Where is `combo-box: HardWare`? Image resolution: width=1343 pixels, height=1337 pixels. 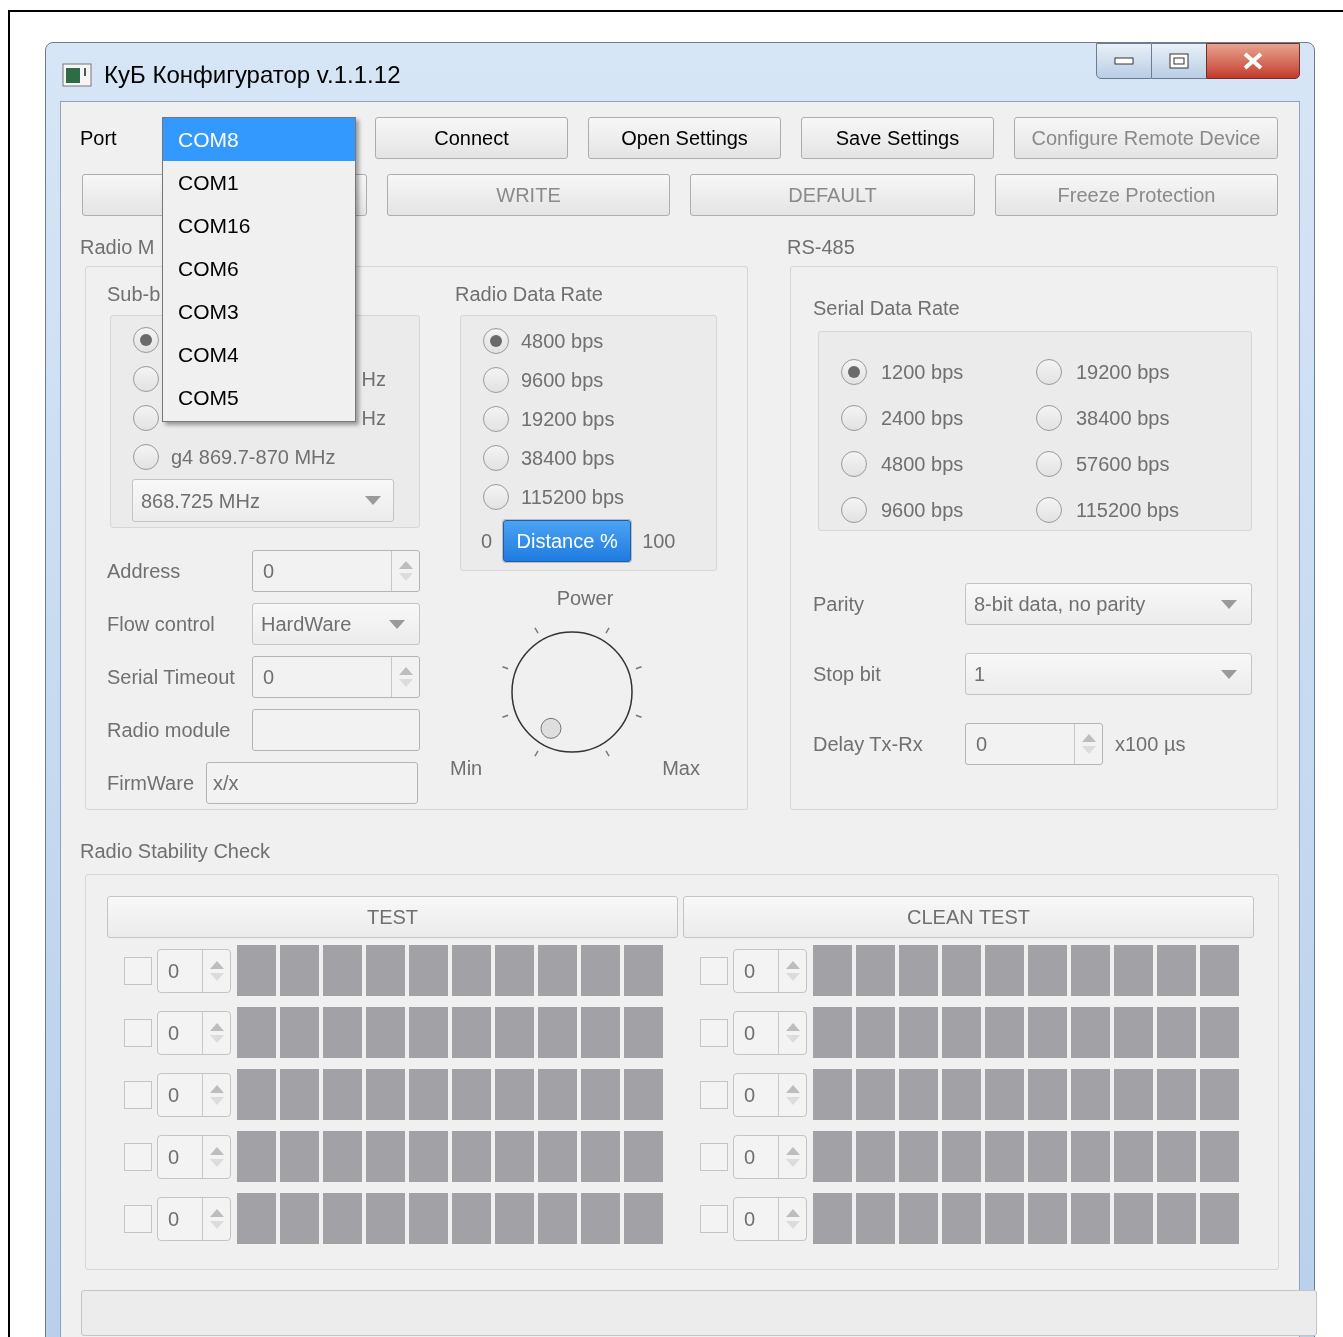
combo-box: HardWare is located at coordinates (336, 624).